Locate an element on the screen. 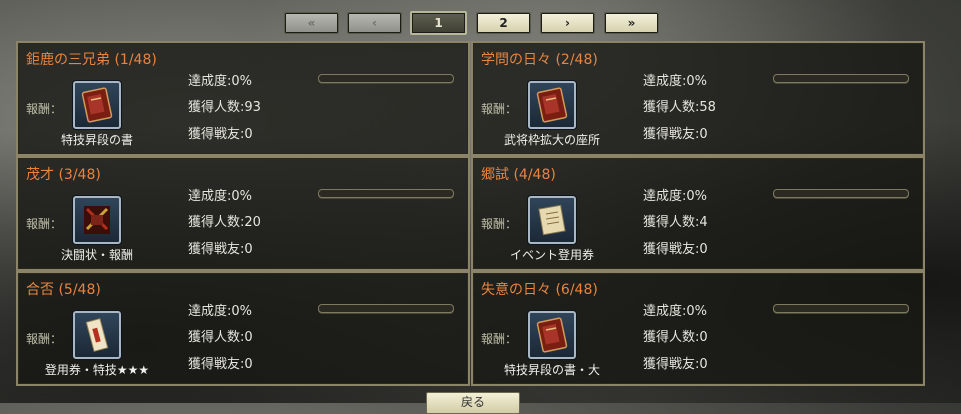 The image size is (961, 414). reward-item-name: 特技昇段の書 is located at coordinates (96, 140).